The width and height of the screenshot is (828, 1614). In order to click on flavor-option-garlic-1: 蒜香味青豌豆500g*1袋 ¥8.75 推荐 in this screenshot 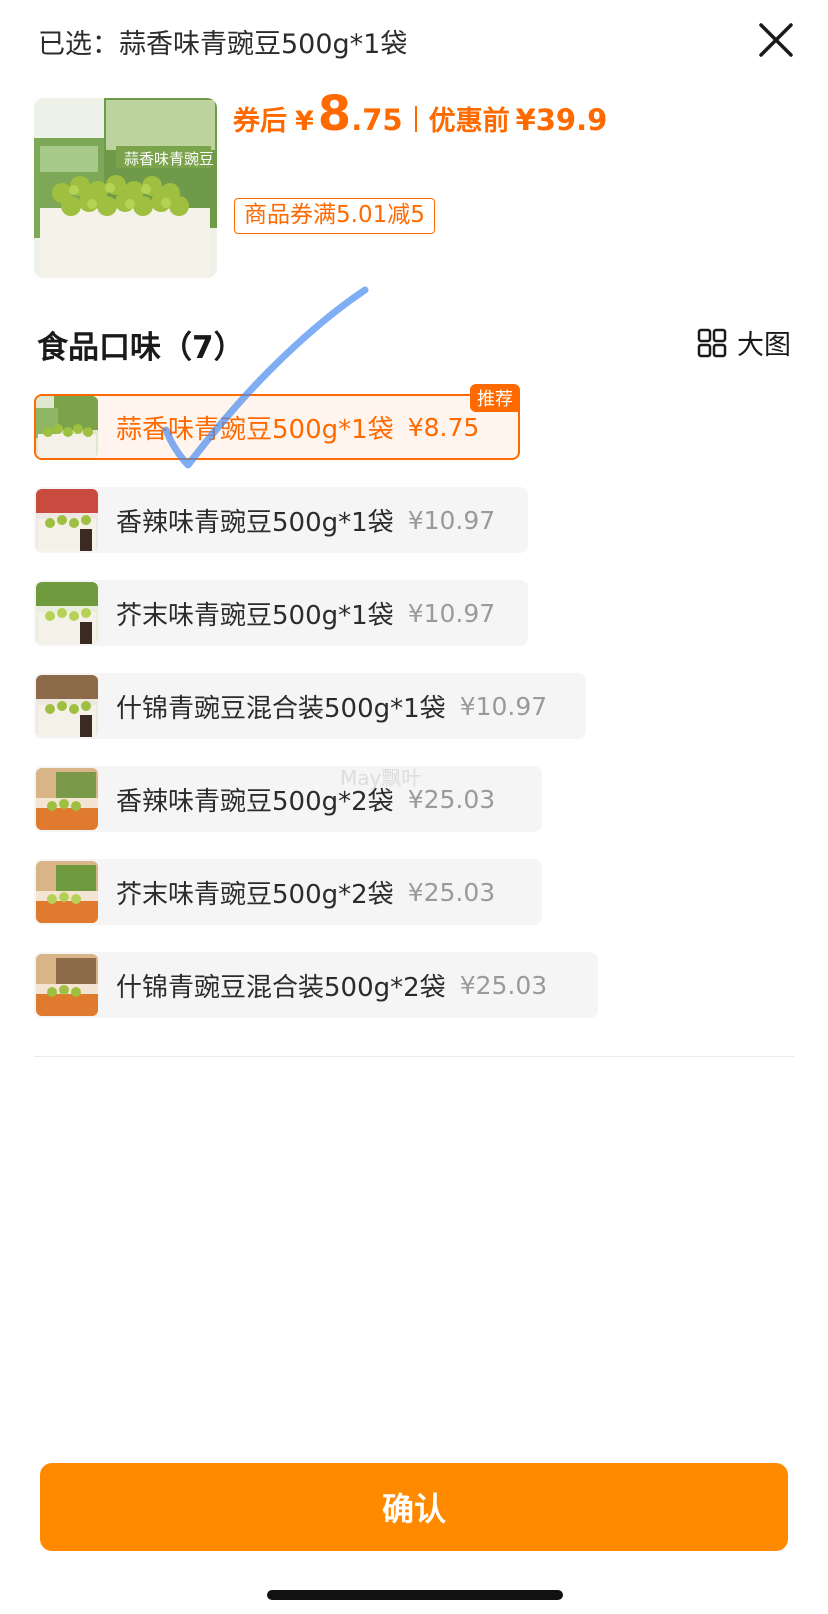, I will do `click(277, 422)`.